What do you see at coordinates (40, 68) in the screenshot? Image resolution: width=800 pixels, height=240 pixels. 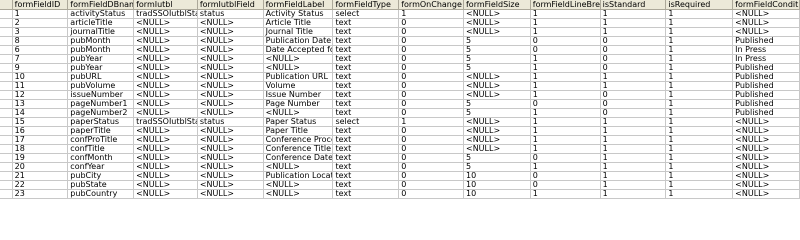 I see `table-cell: 9` at bounding box center [40, 68].